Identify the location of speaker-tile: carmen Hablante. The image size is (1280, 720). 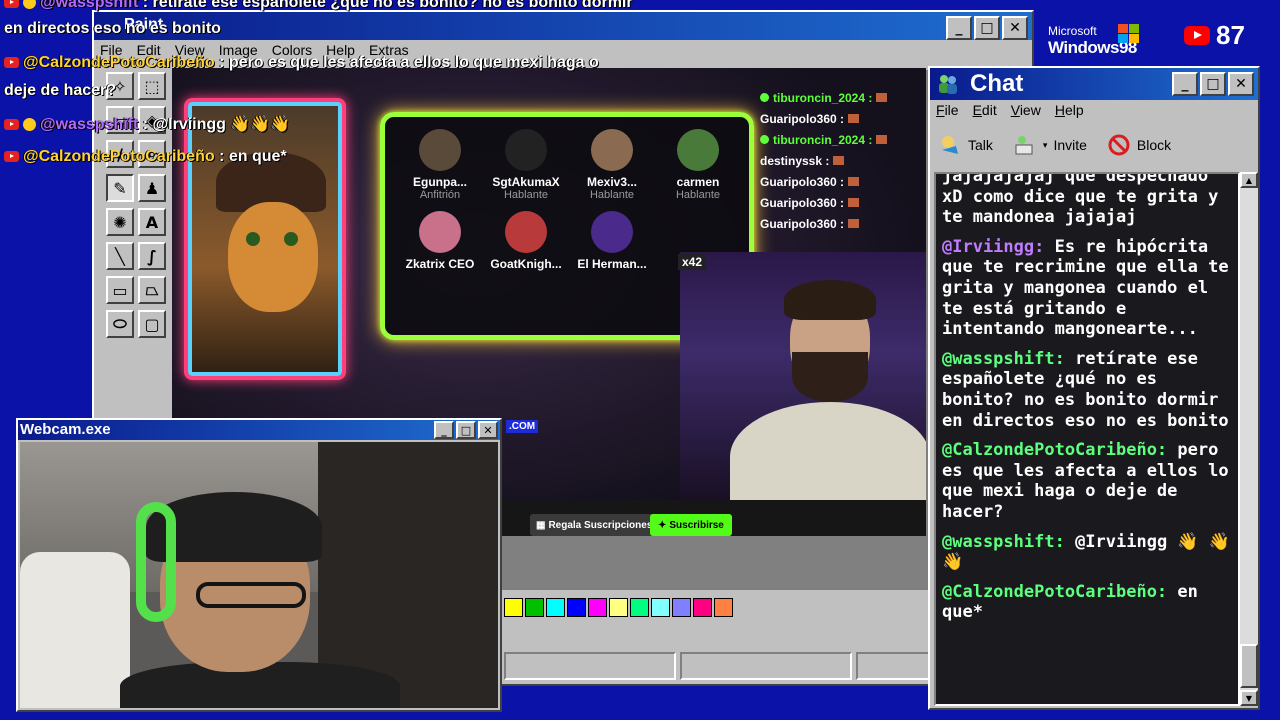
(698, 165).